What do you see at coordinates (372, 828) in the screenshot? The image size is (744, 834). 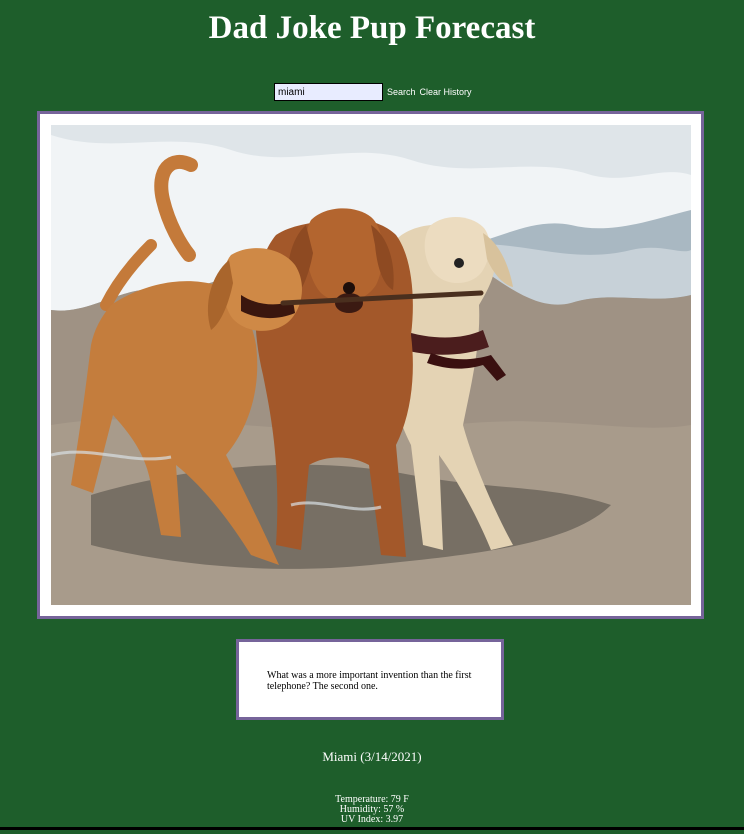 I see `bottom-divider` at bounding box center [372, 828].